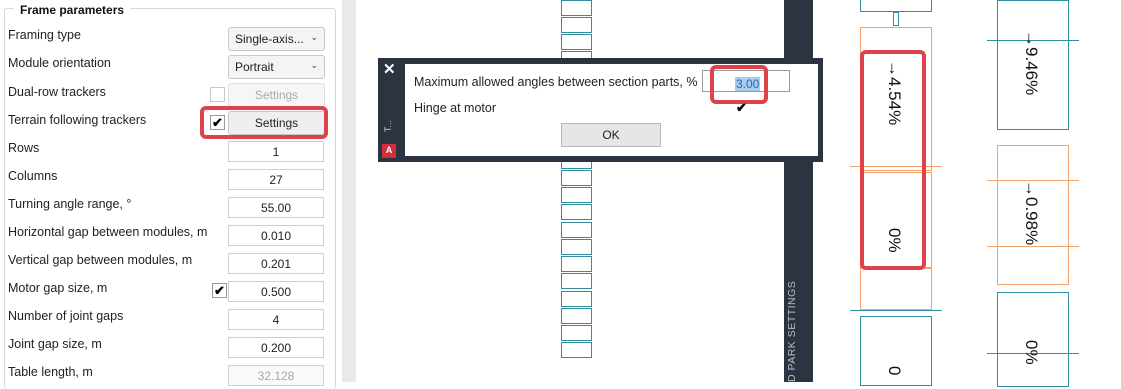 The image size is (1121, 389). I want to click on hinge-at-motor-checkbox: ✔, so click(741, 108).